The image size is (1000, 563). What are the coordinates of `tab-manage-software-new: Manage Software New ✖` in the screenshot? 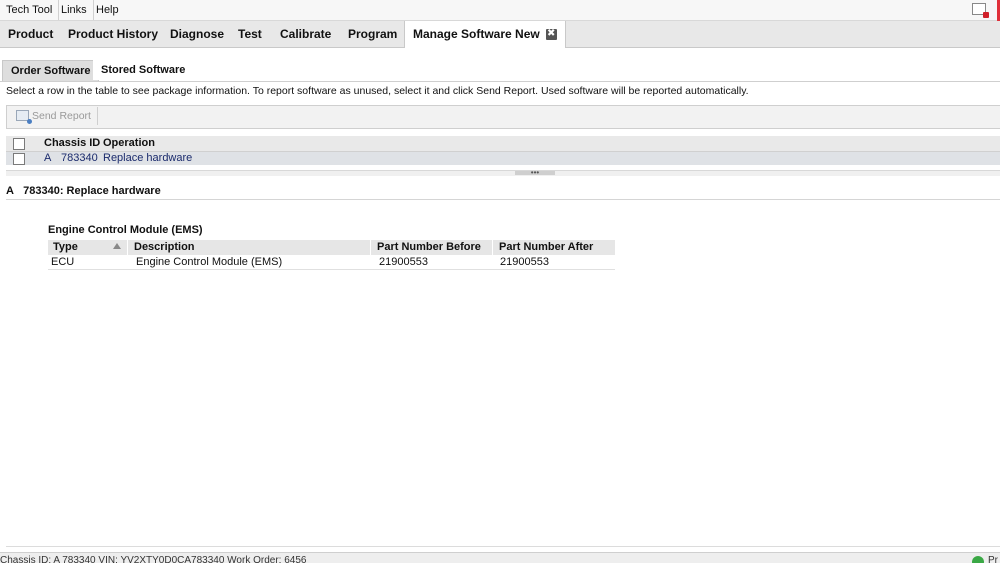 It's located at (485, 34).